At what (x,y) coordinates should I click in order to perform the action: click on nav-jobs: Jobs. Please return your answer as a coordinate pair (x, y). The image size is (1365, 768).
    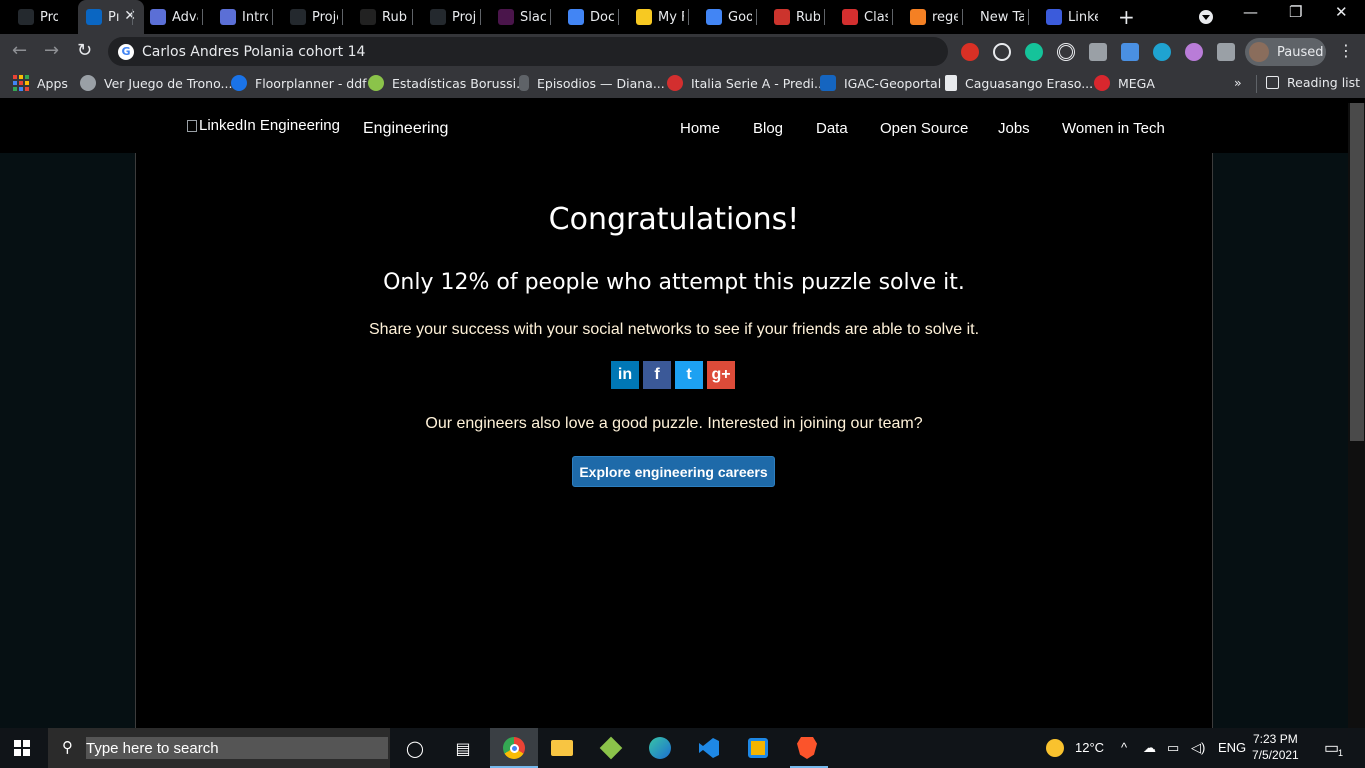
    Looking at the image, I should click on (1014, 128).